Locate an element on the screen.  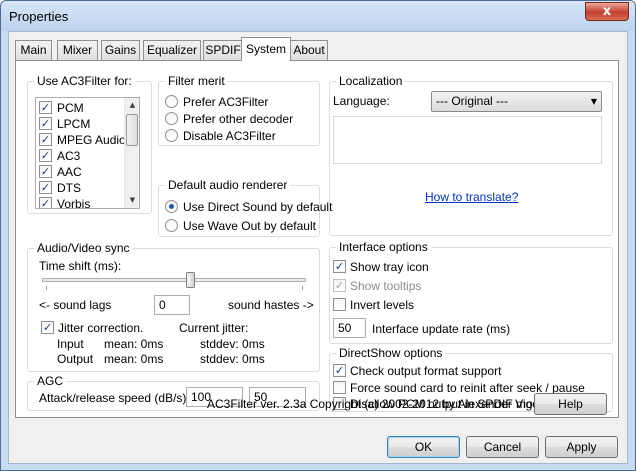
check-output-format-label: Check output format support is located at coordinates (426, 371).